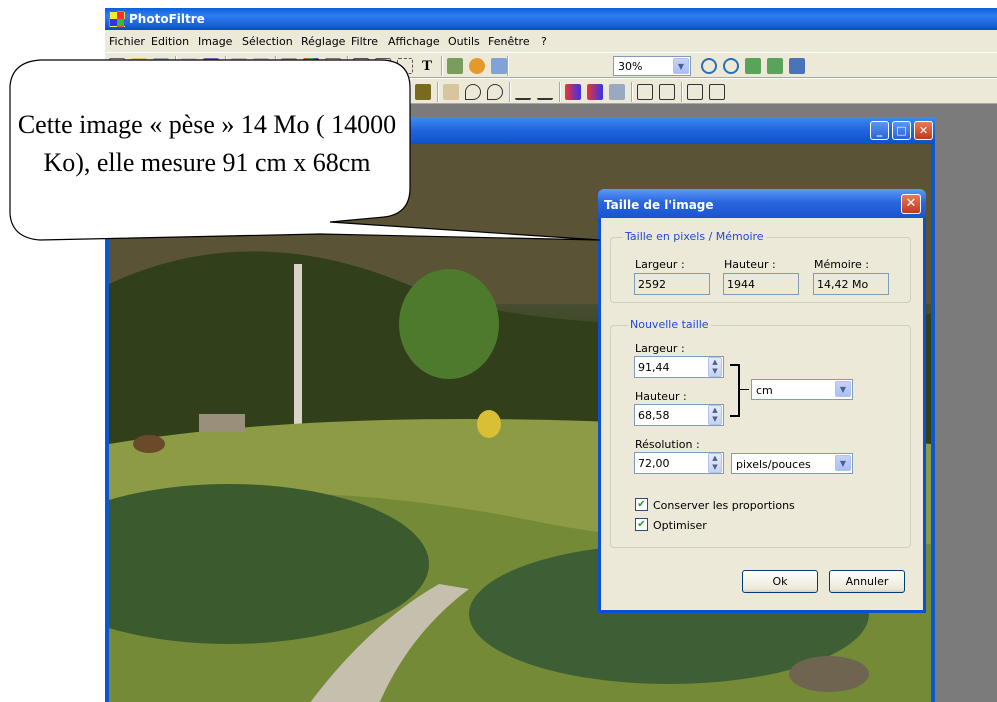  Describe the element at coordinates (764, 390) in the screenshot. I see `unit-value: cm` at that location.